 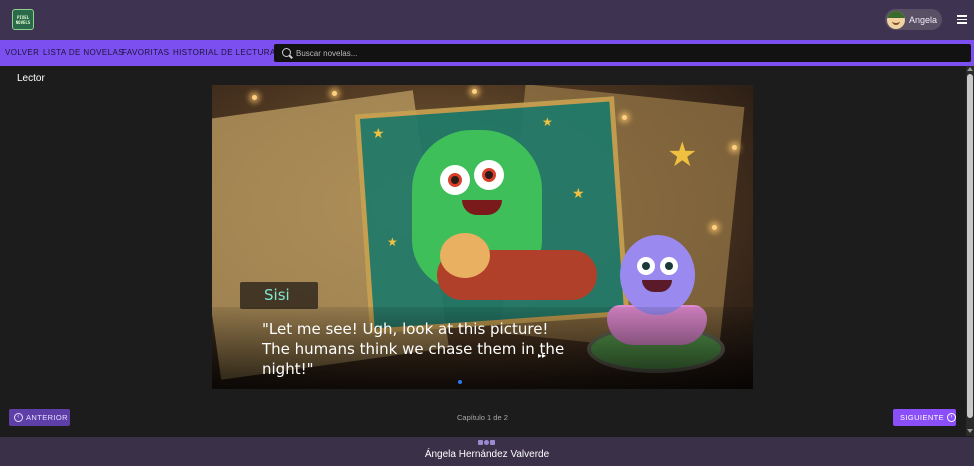 I want to click on nav-item-volver: VOLVER, so click(x=22, y=52).